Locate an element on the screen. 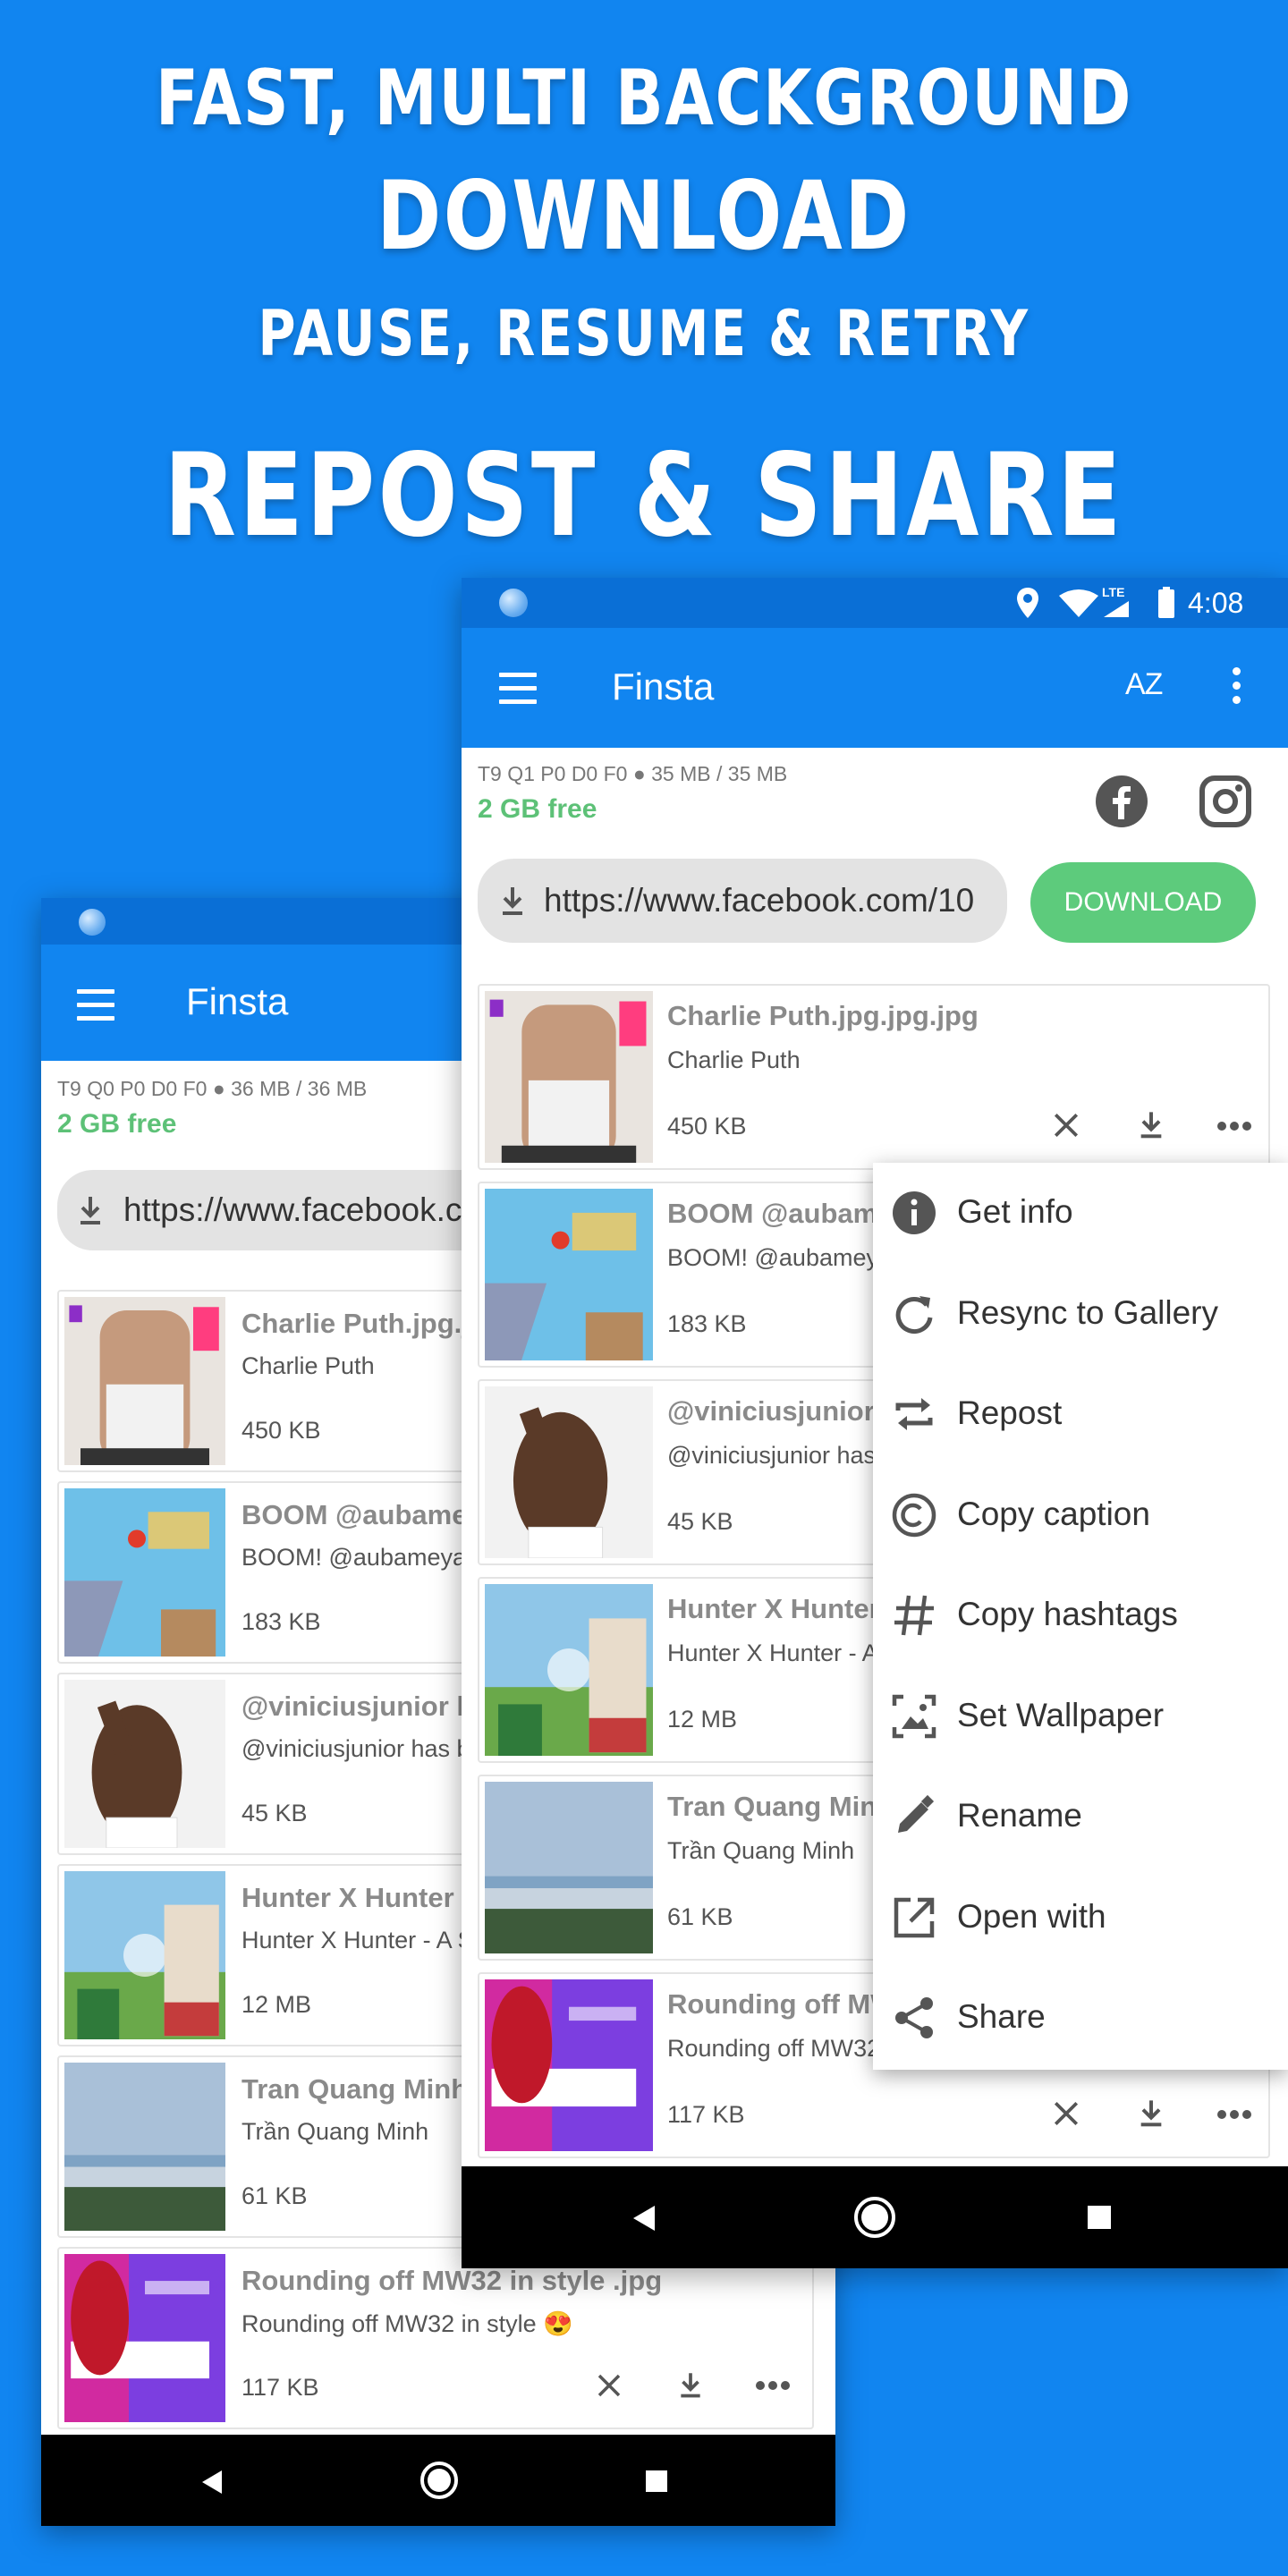  headline-line-3: PAUSE, RESUME & RETRY is located at coordinates (644, 333).